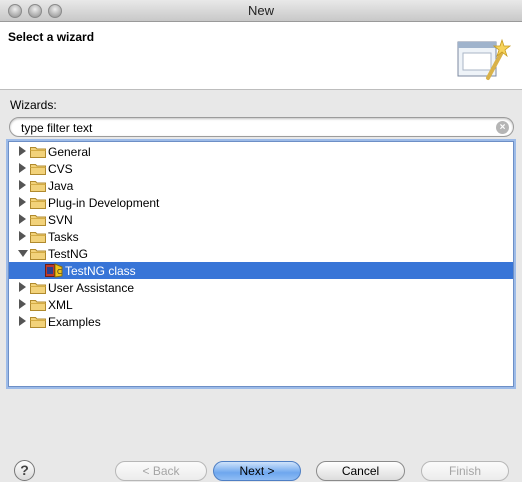 This screenshot has width=522, height=482. I want to click on tree-folder-examples: Examples, so click(261, 321).